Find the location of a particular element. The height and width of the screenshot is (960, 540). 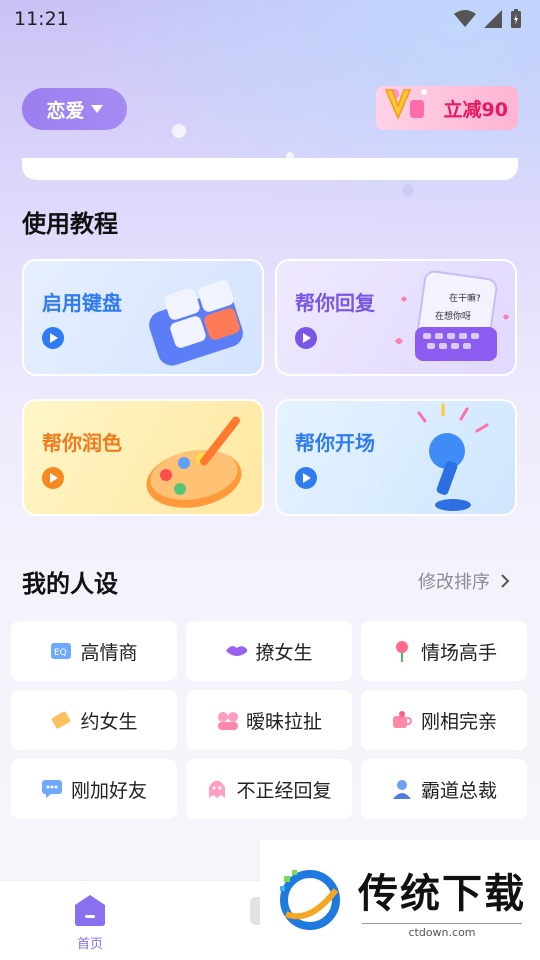

tab-home-label: 首页 is located at coordinates (89, 944).